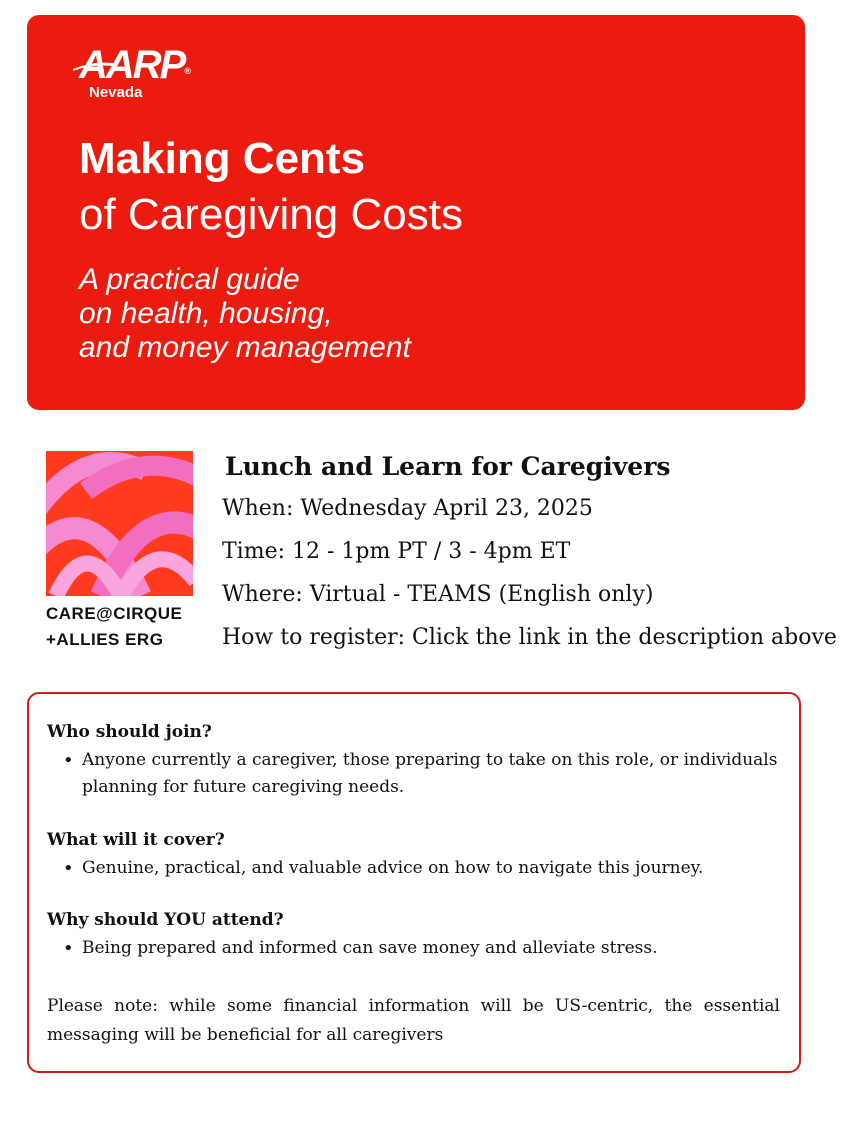  Describe the element at coordinates (206, 313) in the screenshot. I see `tagline-line: on health, housing,` at that location.